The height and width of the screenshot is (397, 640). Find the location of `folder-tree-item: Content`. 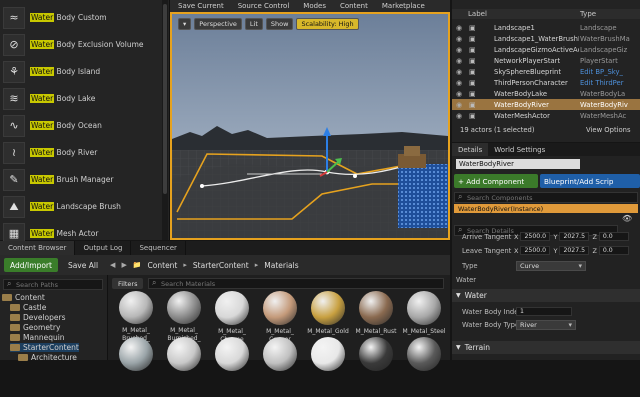

folder-tree-item: Content is located at coordinates (23, 297).